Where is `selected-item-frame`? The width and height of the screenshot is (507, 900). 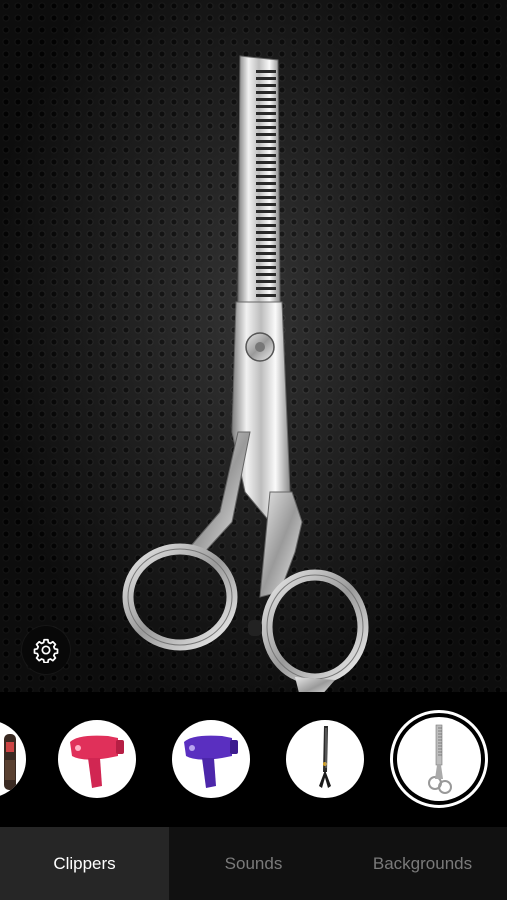
selected-item-frame is located at coordinates (439, 759).